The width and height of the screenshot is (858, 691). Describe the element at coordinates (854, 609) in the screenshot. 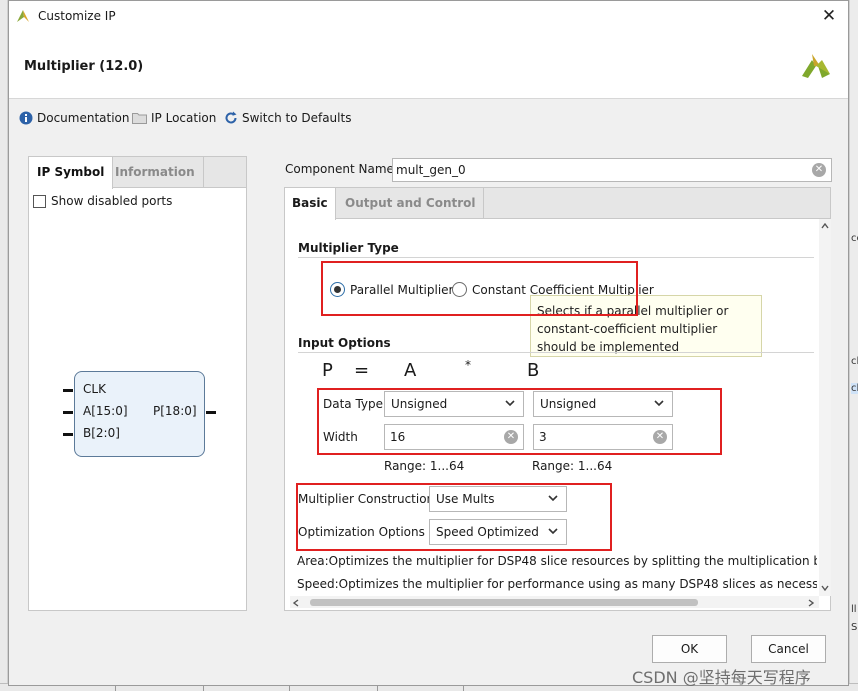

I see `background-fragment: ll` at that location.